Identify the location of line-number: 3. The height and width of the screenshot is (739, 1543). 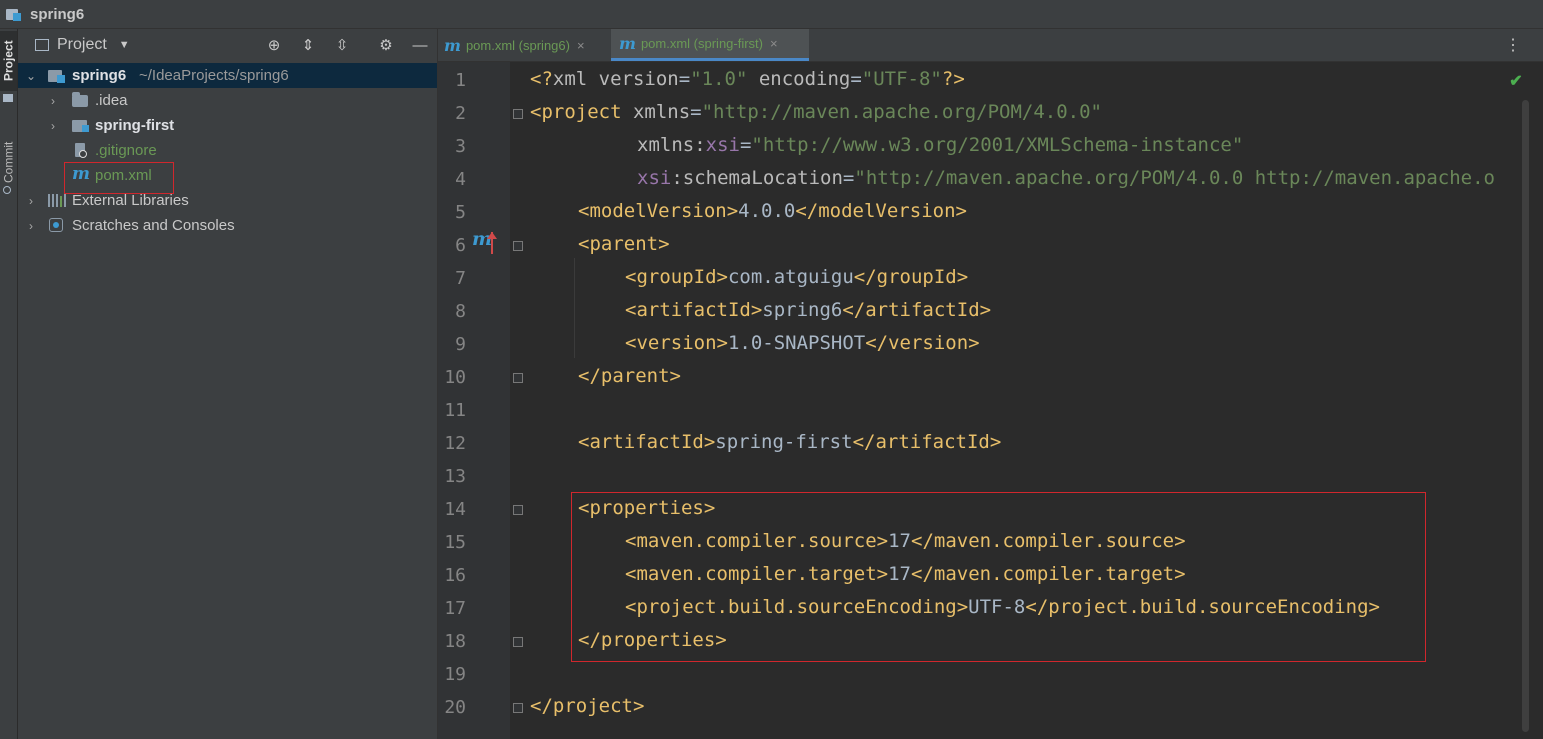
(460, 146).